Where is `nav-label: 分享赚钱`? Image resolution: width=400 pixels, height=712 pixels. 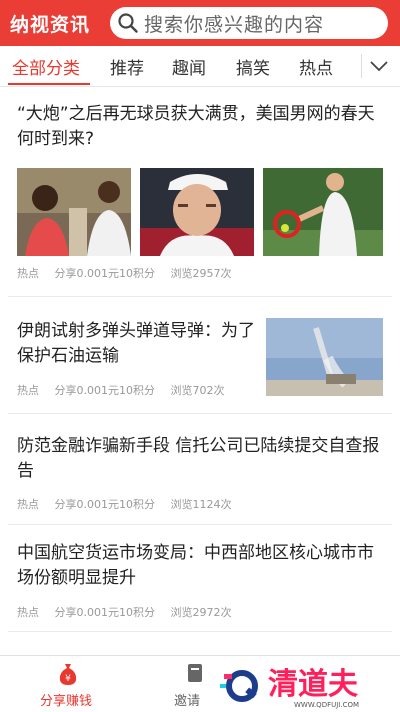
nav-label: 分享赚钱 is located at coordinates (66, 701).